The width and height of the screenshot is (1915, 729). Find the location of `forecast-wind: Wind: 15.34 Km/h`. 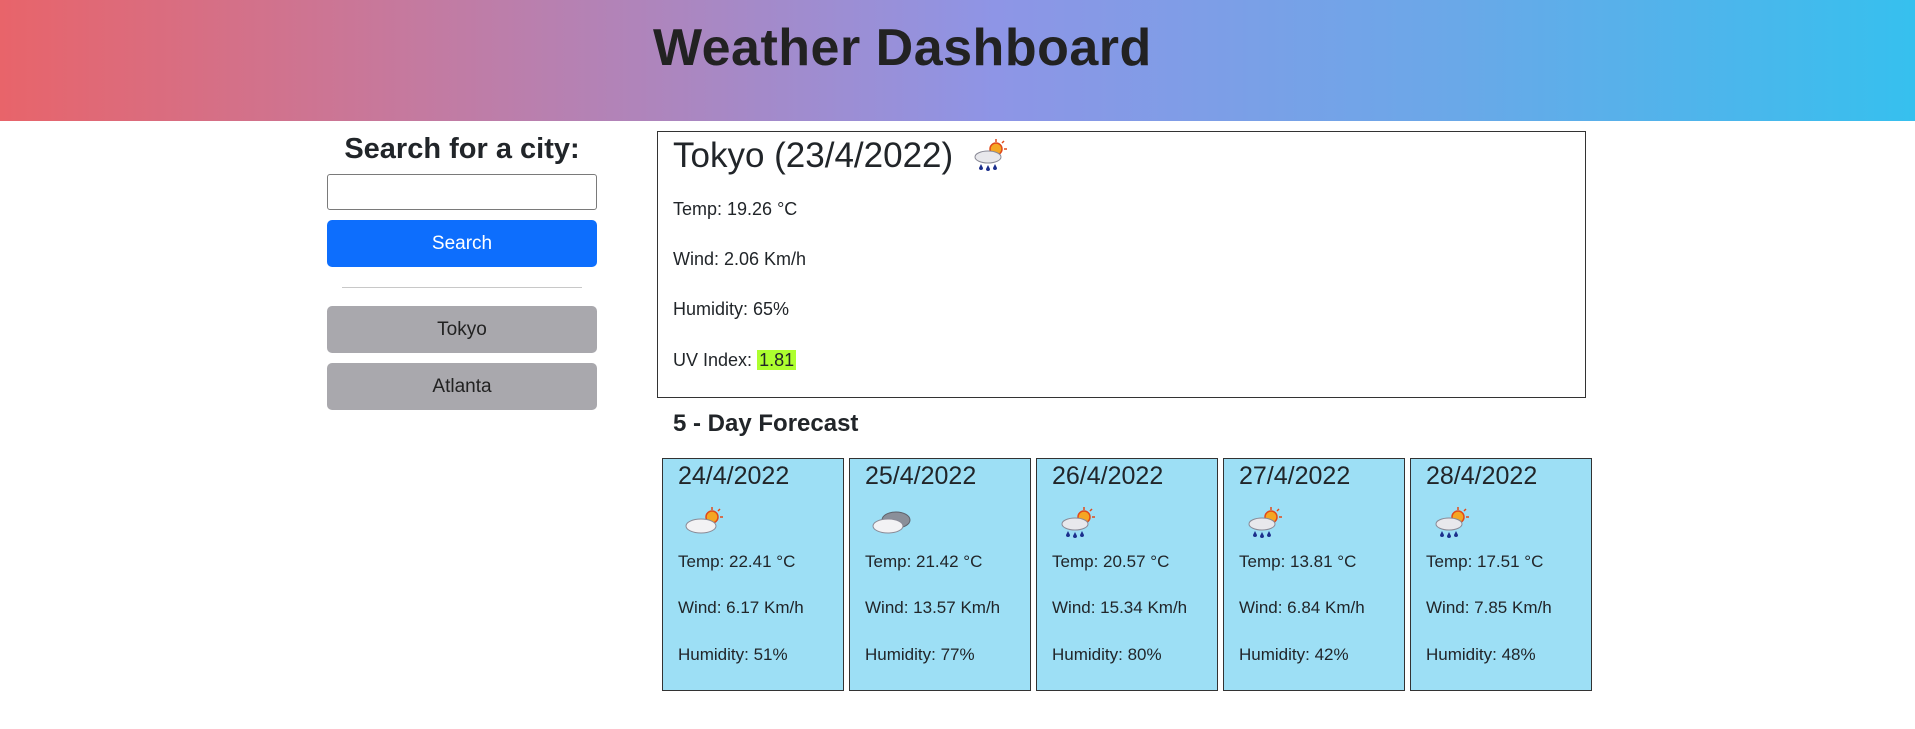

forecast-wind: Wind: 15.34 Km/h is located at coordinates (1120, 607).